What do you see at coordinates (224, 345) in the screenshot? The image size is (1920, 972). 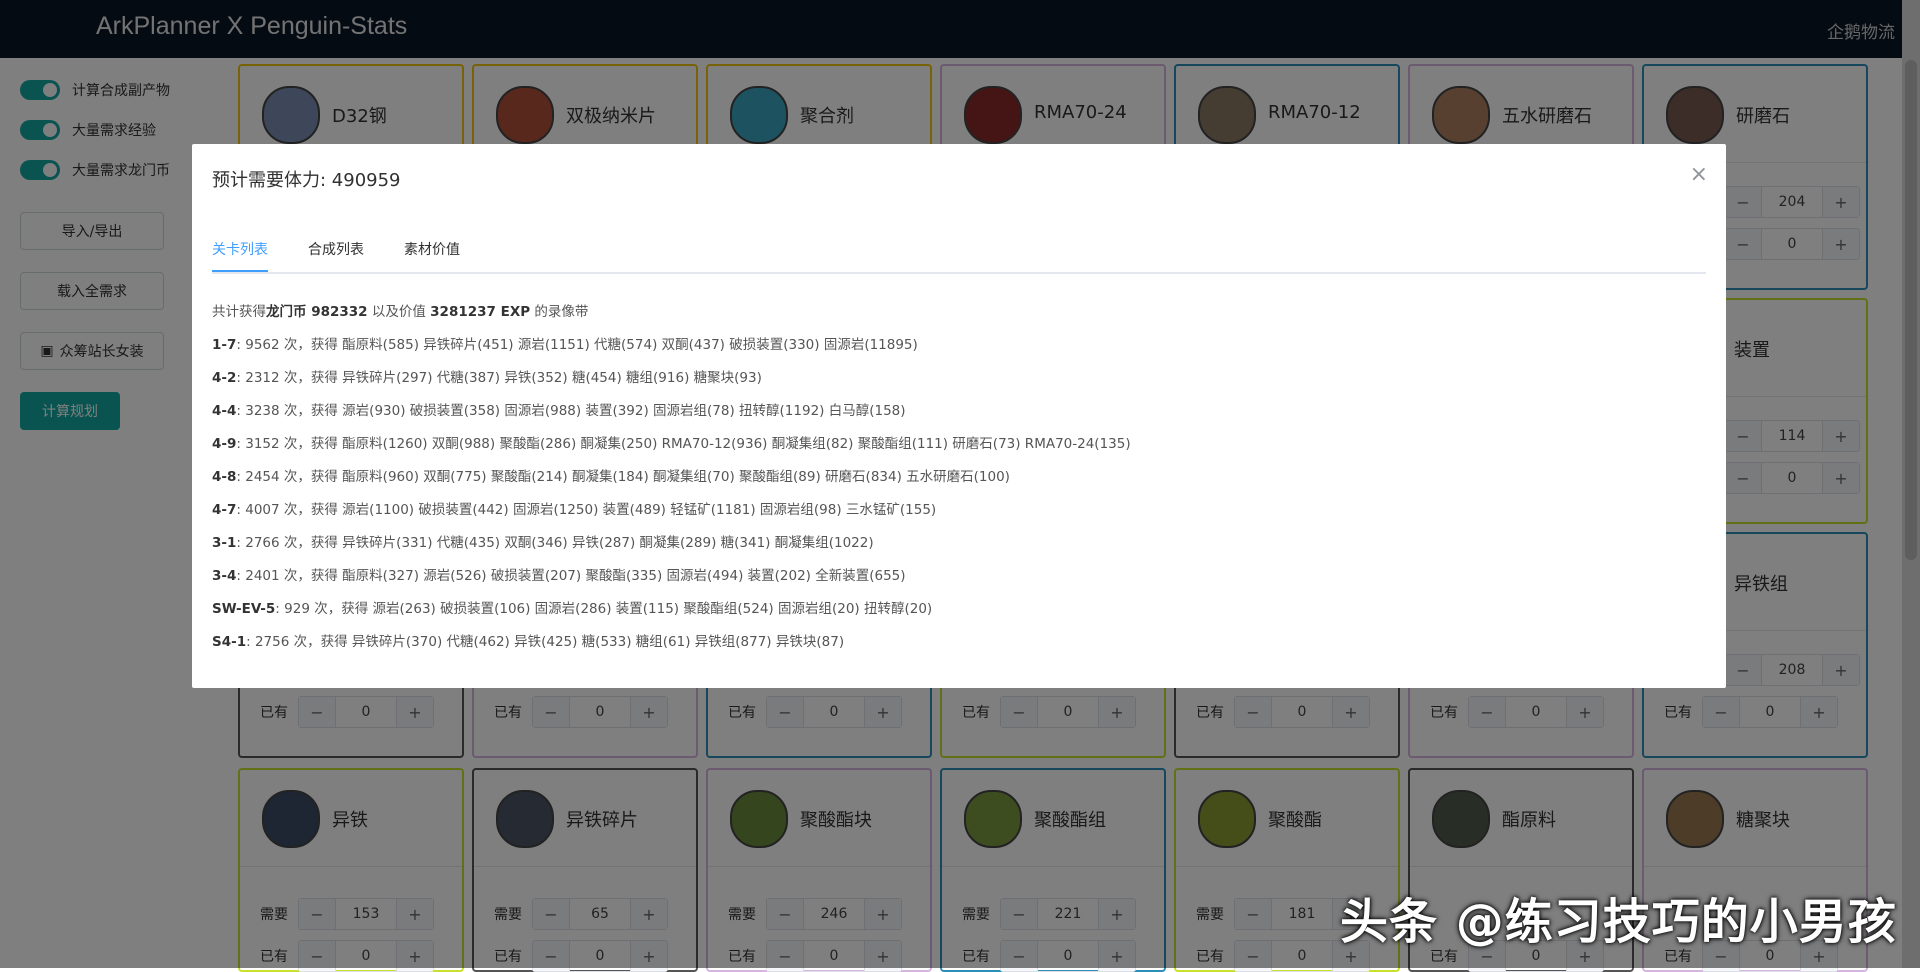 I see `stage-code: 1-7` at bounding box center [224, 345].